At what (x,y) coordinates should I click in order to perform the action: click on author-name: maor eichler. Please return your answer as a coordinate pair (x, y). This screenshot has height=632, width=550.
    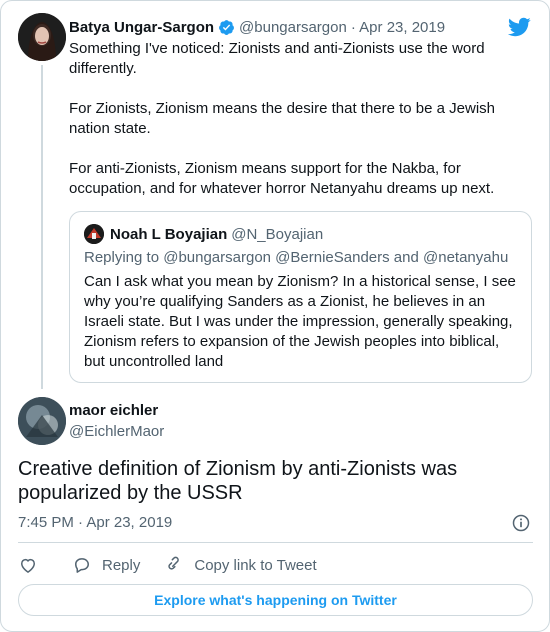
    Looking at the image, I should click on (113, 410).